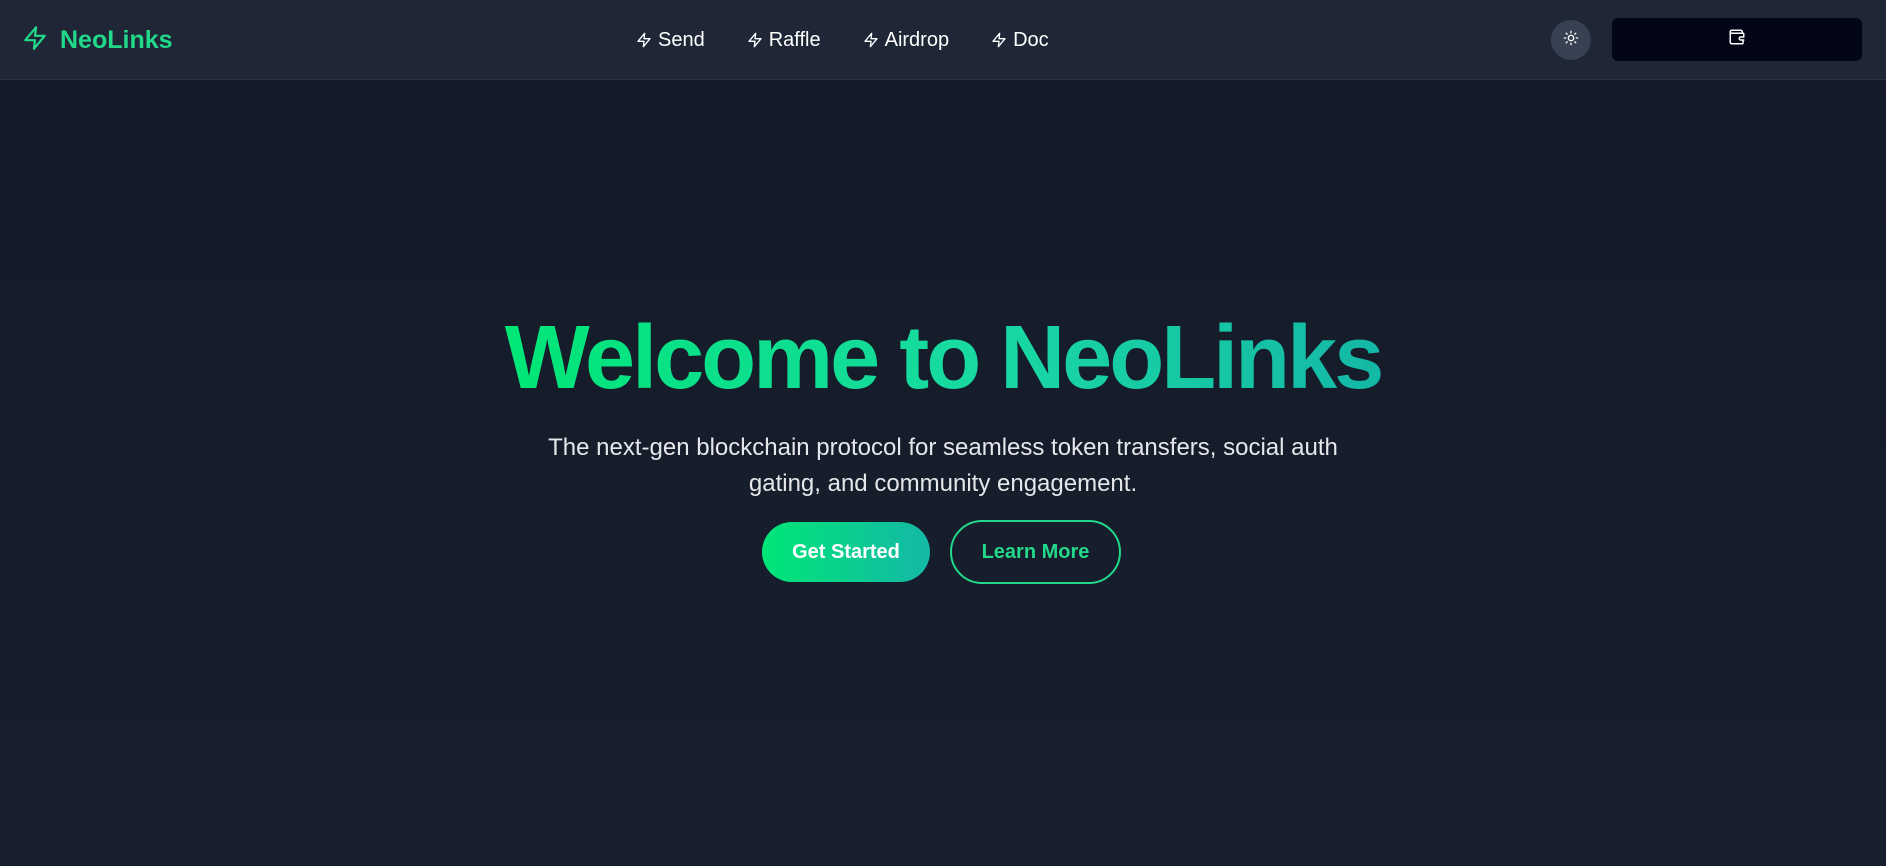 Image resolution: width=1886 pixels, height=866 pixels. Describe the element at coordinates (1031, 39) in the screenshot. I see `nav-item-label: Doc` at that location.